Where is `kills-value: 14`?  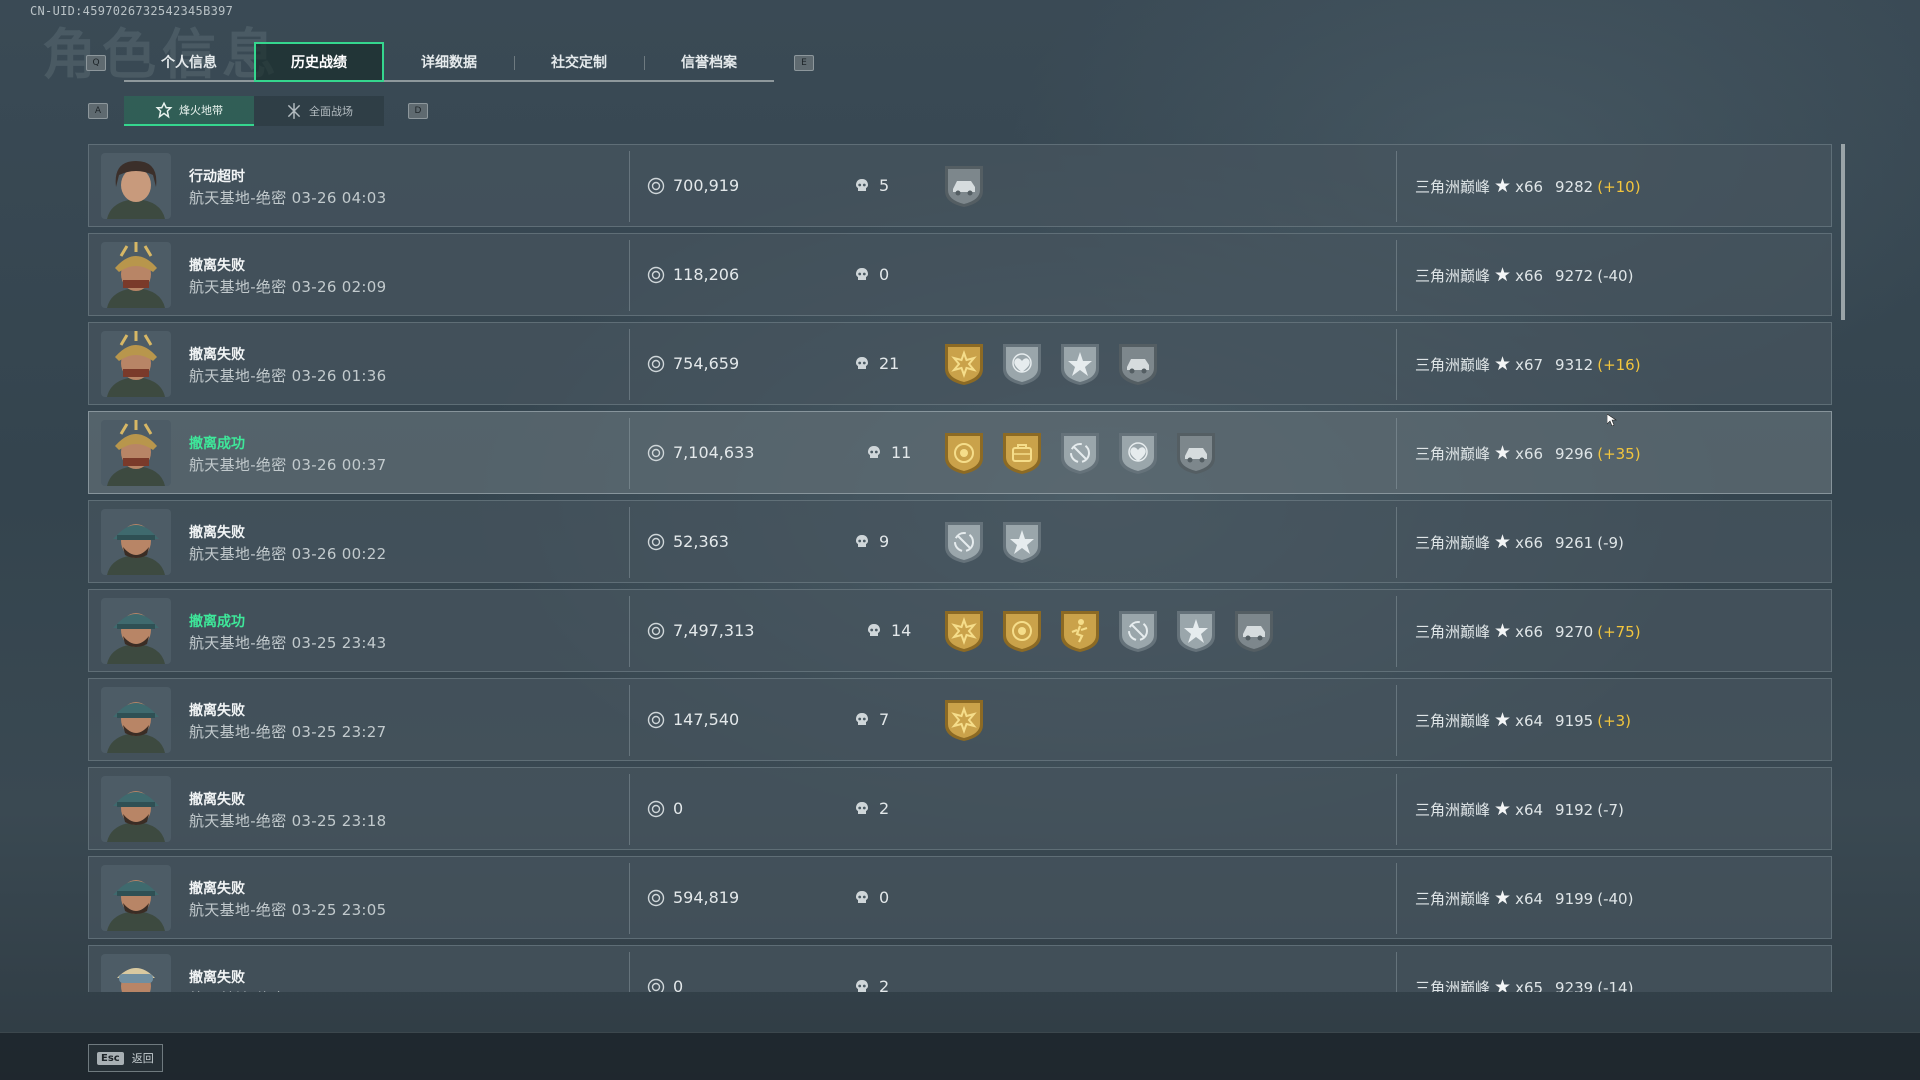
kills-value: 14 is located at coordinates (901, 630).